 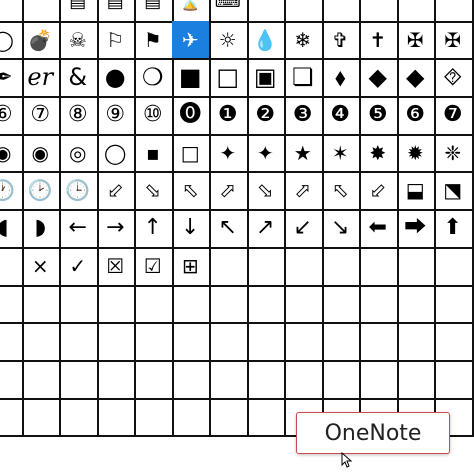 What do you see at coordinates (266, 78) in the screenshot?
I see `symbol-cell: ▣` at bounding box center [266, 78].